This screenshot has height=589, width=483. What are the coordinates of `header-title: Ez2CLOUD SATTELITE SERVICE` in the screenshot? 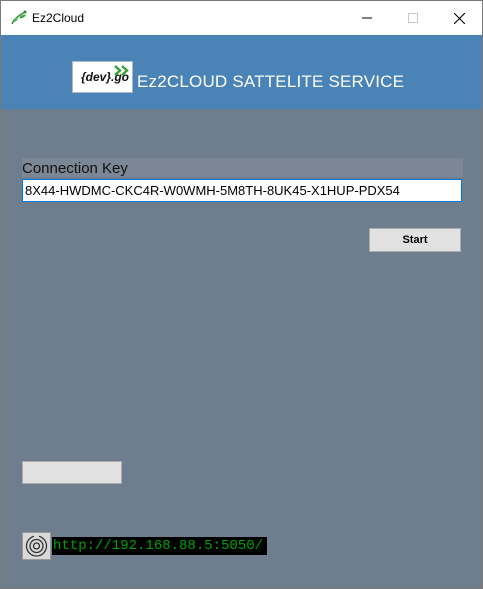 It's located at (271, 81).